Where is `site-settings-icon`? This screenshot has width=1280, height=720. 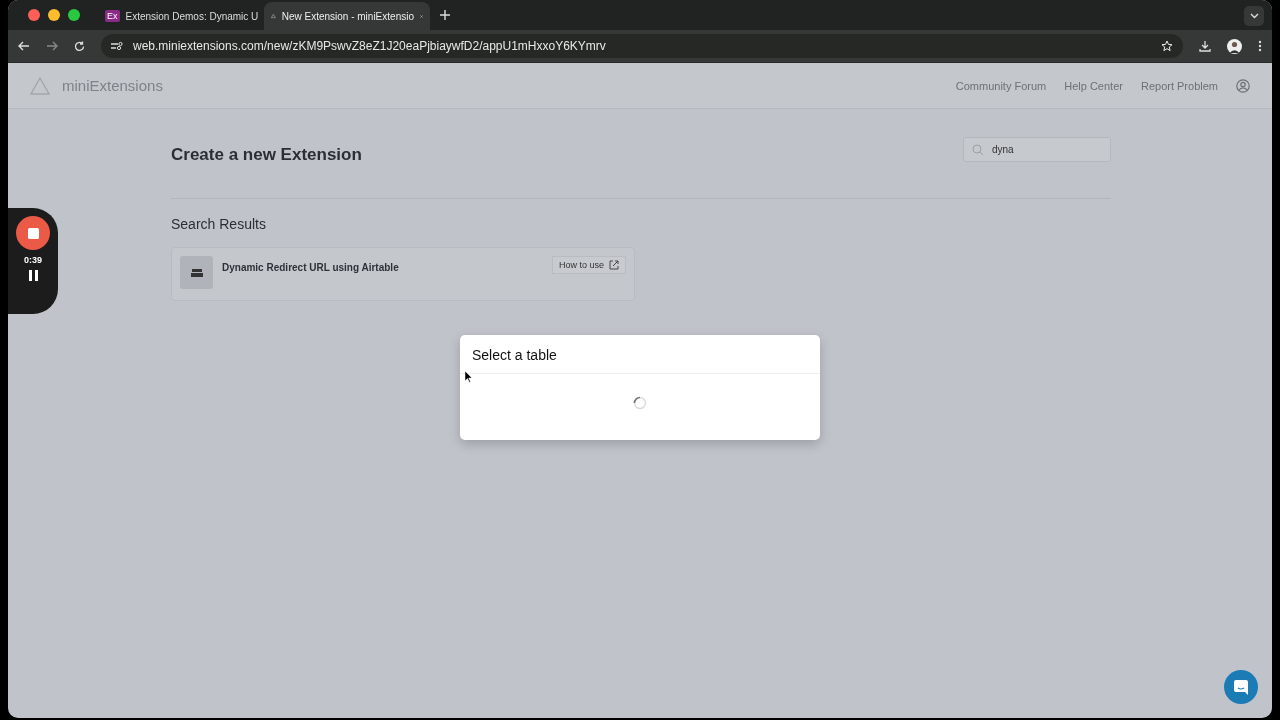 site-settings-icon is located at coordinates (117, 46).